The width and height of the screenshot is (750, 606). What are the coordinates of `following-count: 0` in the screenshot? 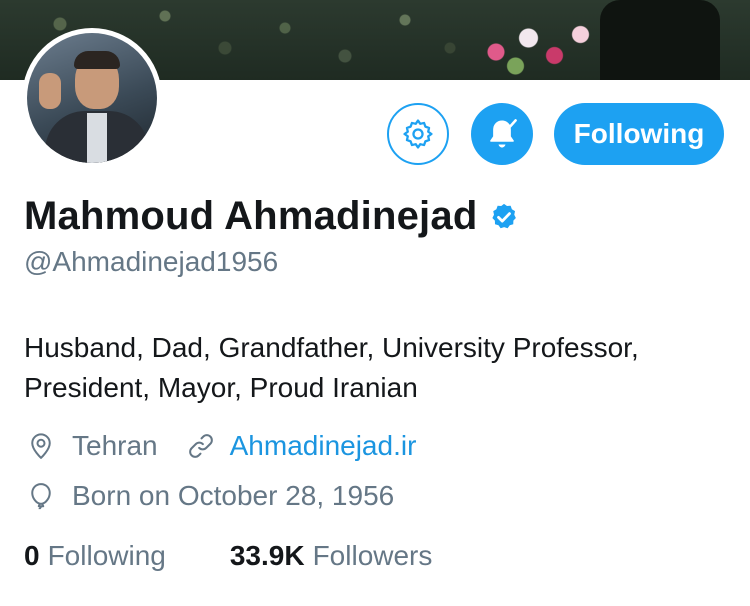 It's located at (32, 555).